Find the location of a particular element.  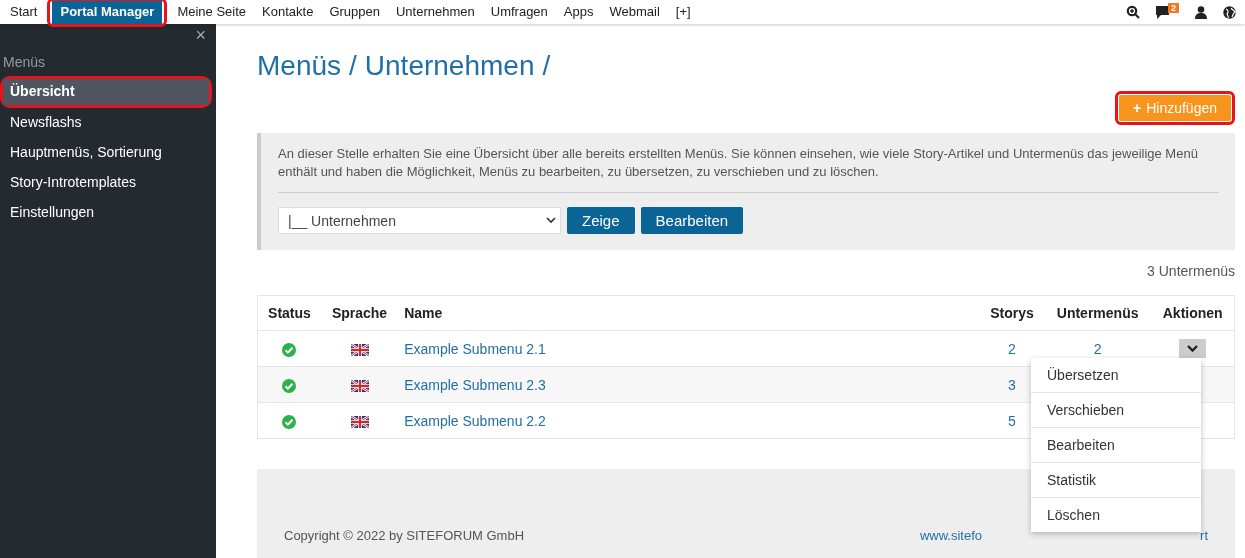

column-header: Aktionen is located at coordinates (1193, 313).